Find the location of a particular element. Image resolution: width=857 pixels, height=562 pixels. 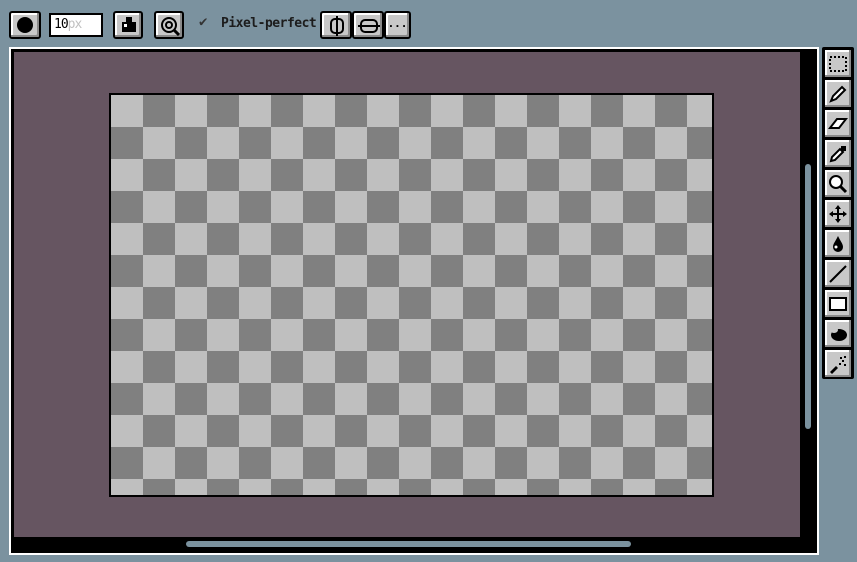

zoom-ink-icon is located at coordinates (170, 26).